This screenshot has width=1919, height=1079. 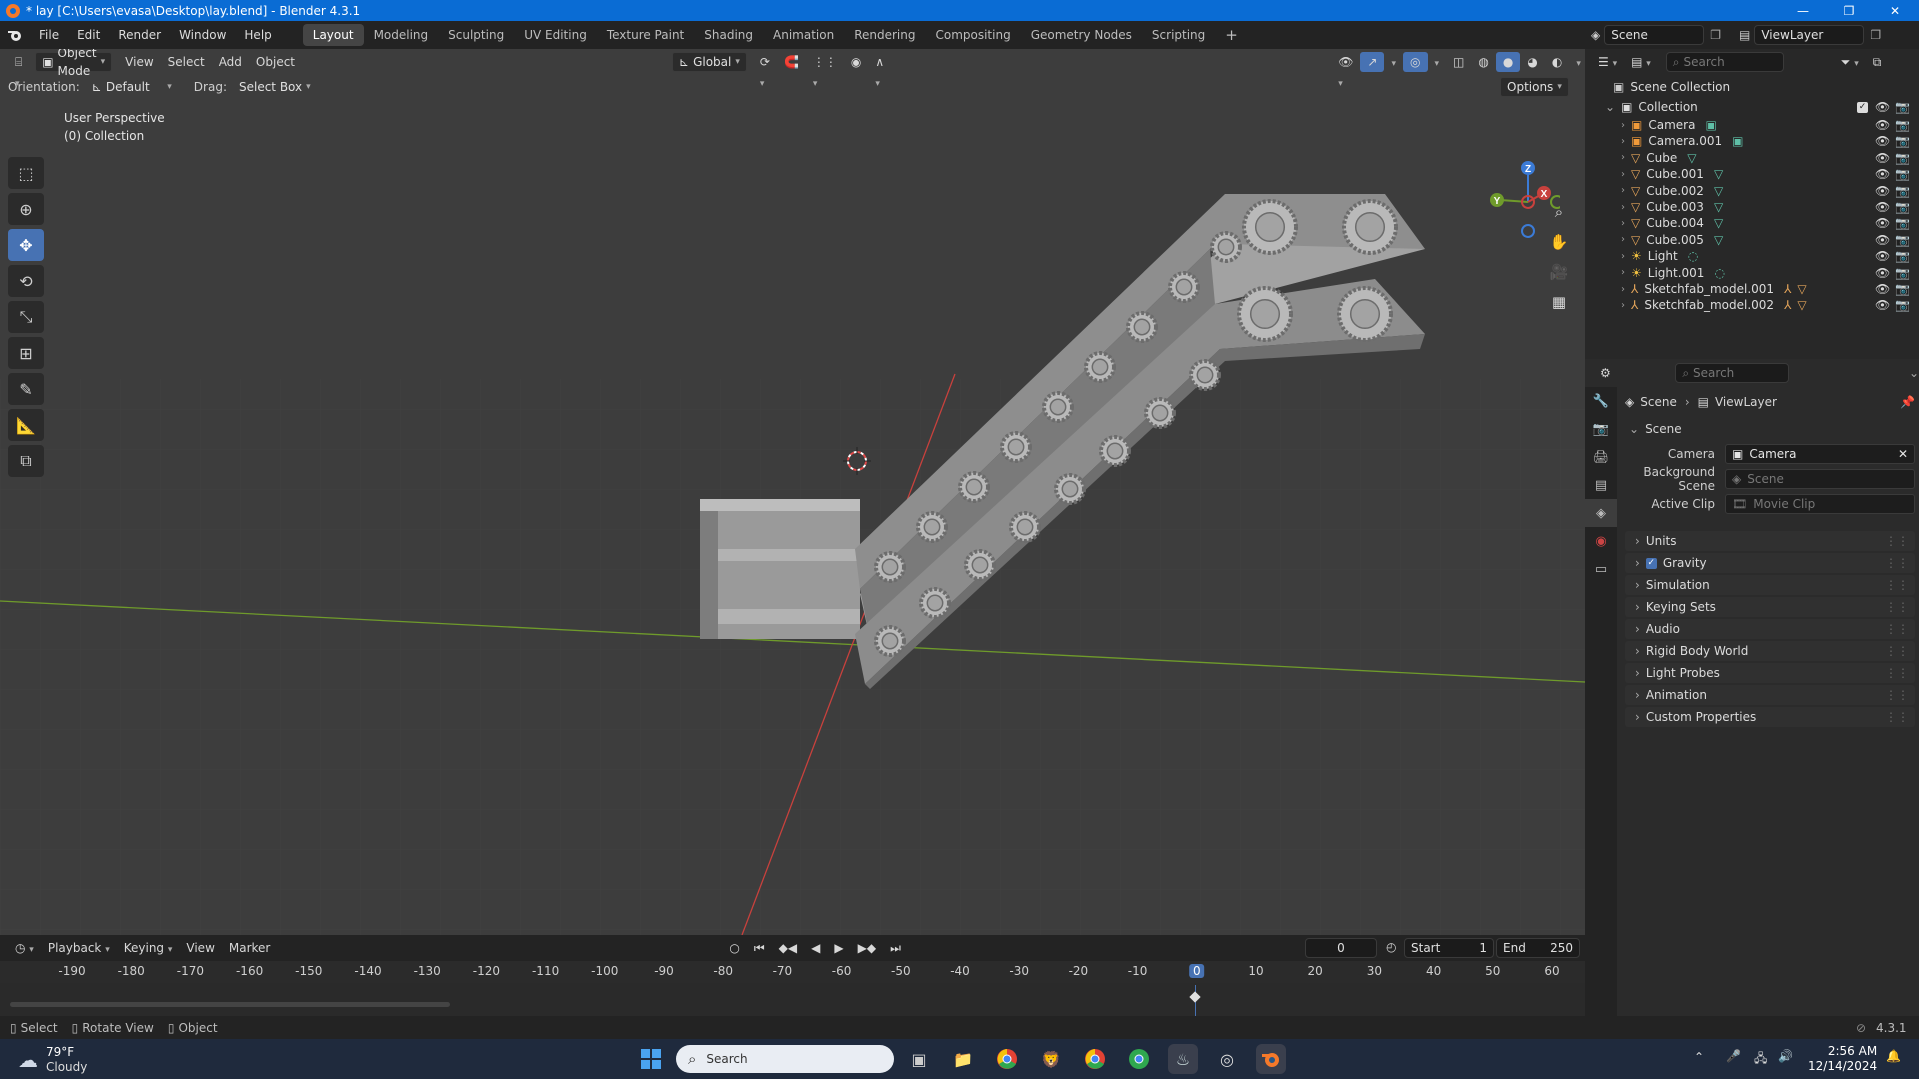 What do you see at coordinates (1752, 223) in the screenshot?
I see `outliner-item: › ▽ Cube.004 ▽ 👁 📷` at bounding box center [1752, 223].